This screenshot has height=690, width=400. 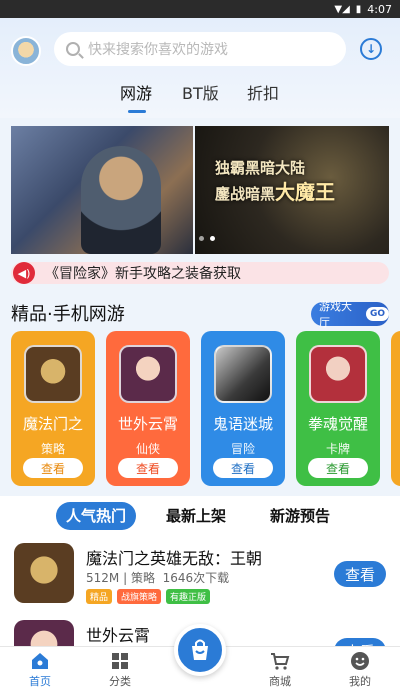 What do you see at coordinates (68, 314) in the screenshot?
I see `section-title: 精品·手机网游` at bounding box center [68, 314].